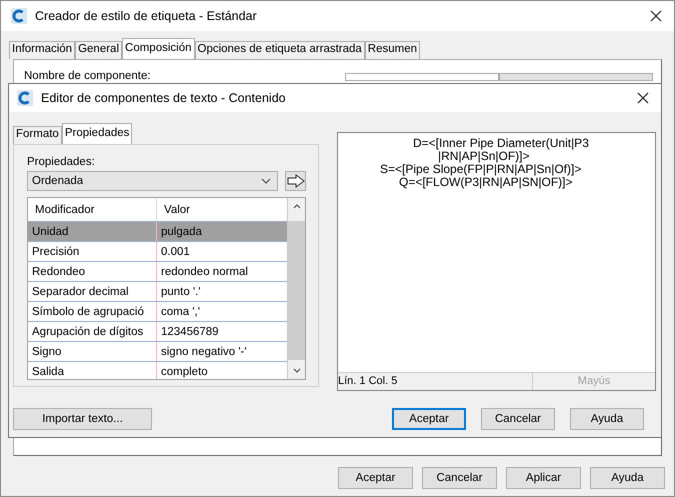 The width and height of the screenshot is (675, 497). Describe the element at coordinates (92, 370) in the screenshot. I see `table-cell: Salida` at that location.